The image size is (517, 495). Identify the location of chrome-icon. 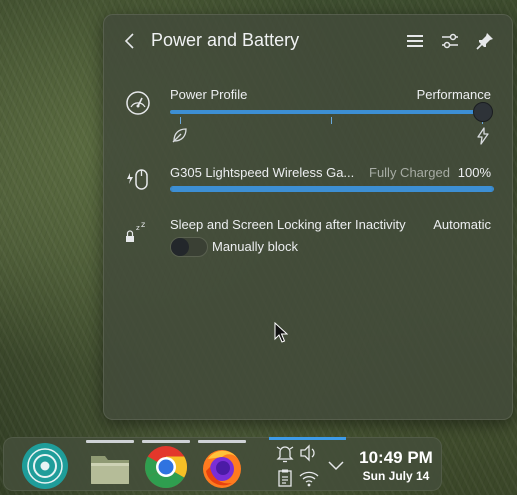
(166, 467).